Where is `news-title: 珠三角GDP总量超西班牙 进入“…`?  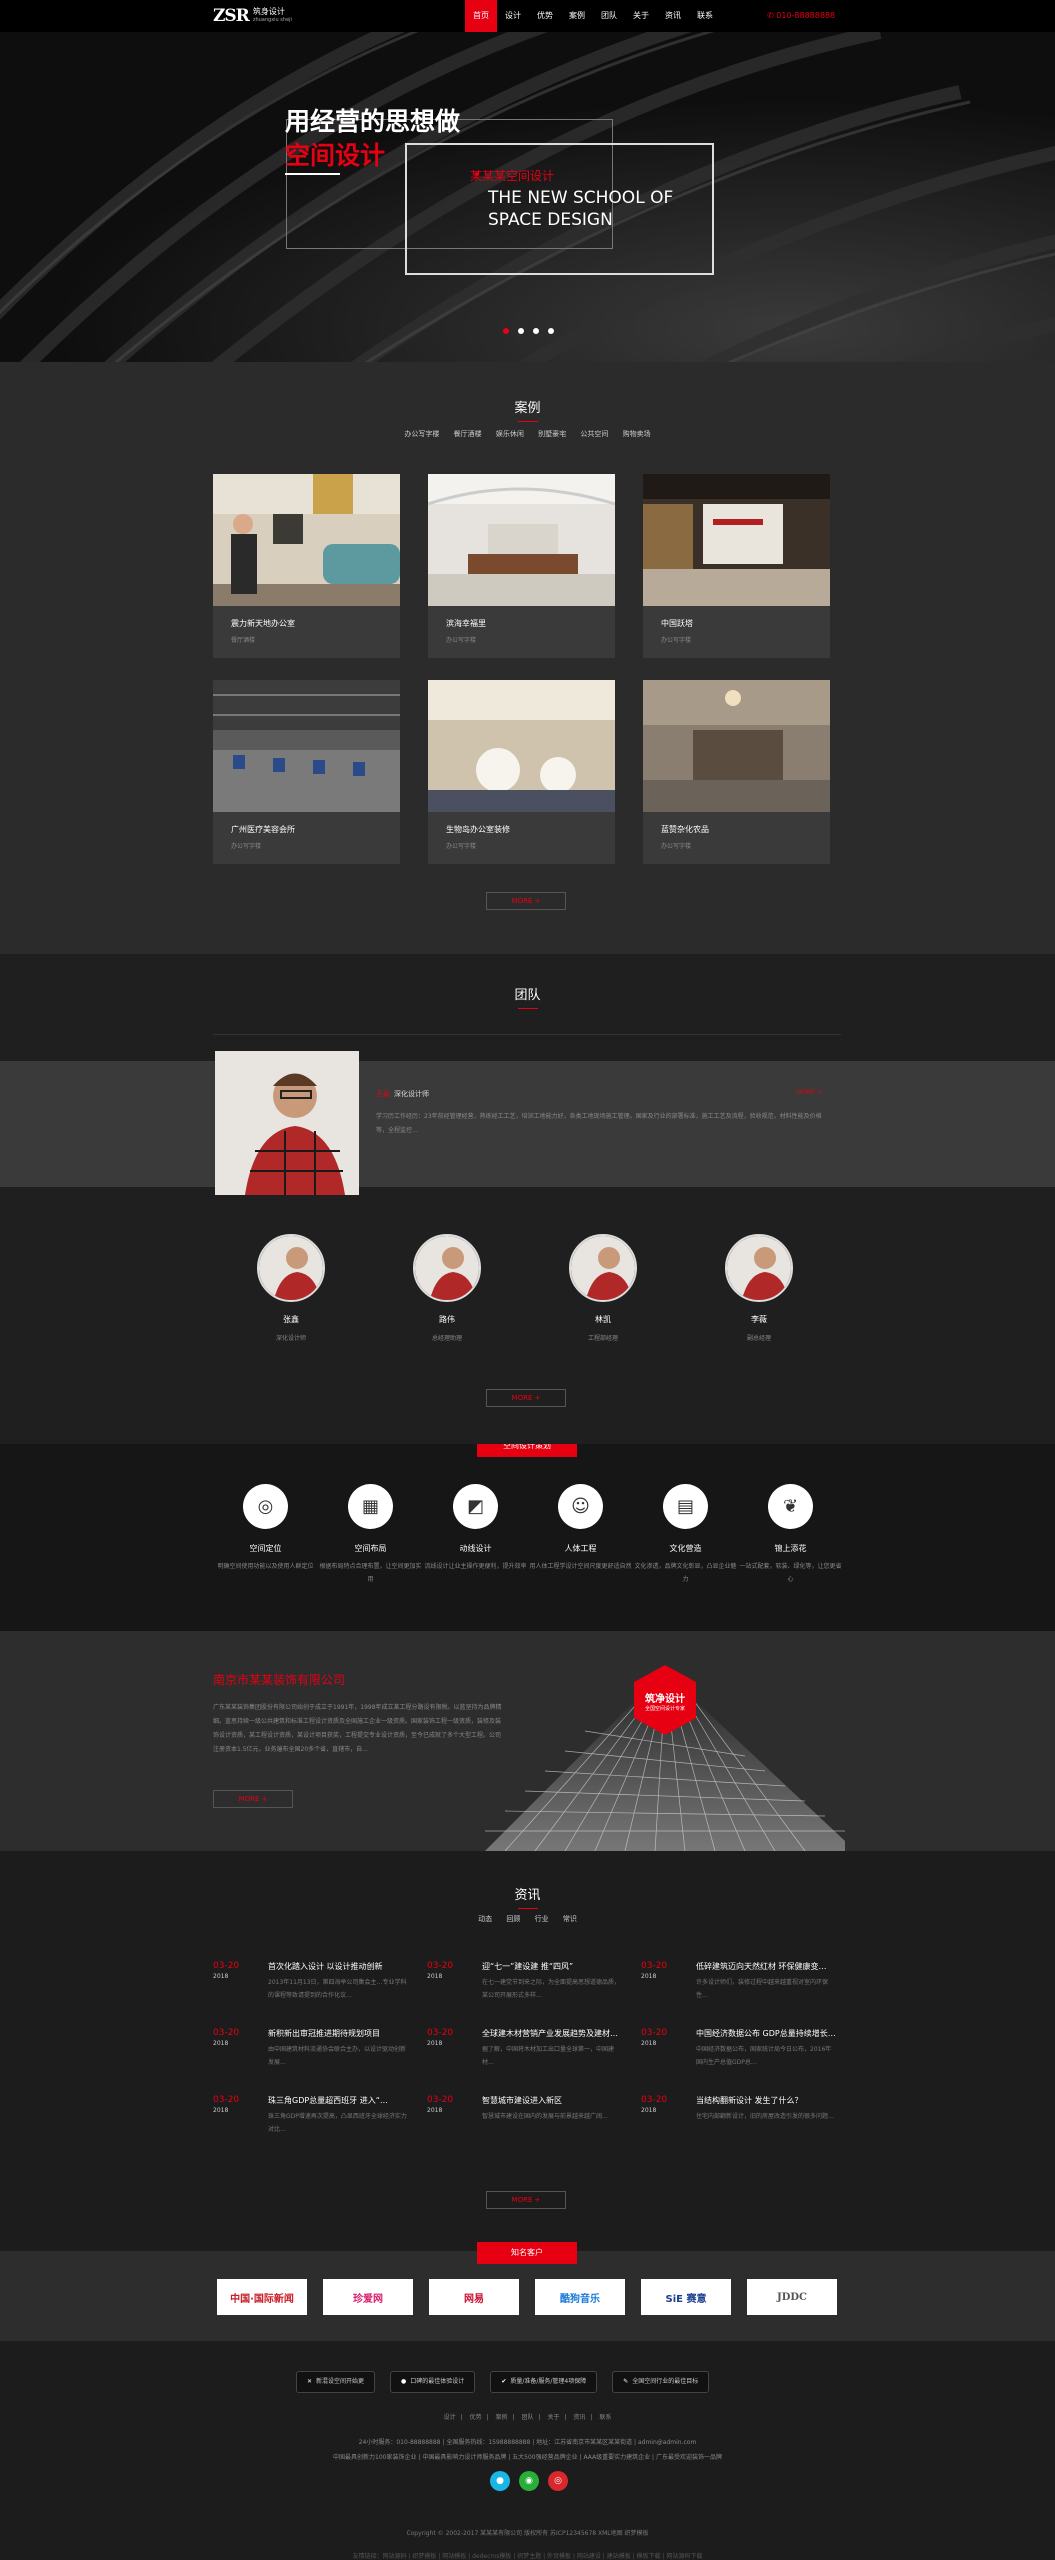
news-title: 珠三角GDP总量超西班牙 进入“… is located at coordinates (338, 2100).